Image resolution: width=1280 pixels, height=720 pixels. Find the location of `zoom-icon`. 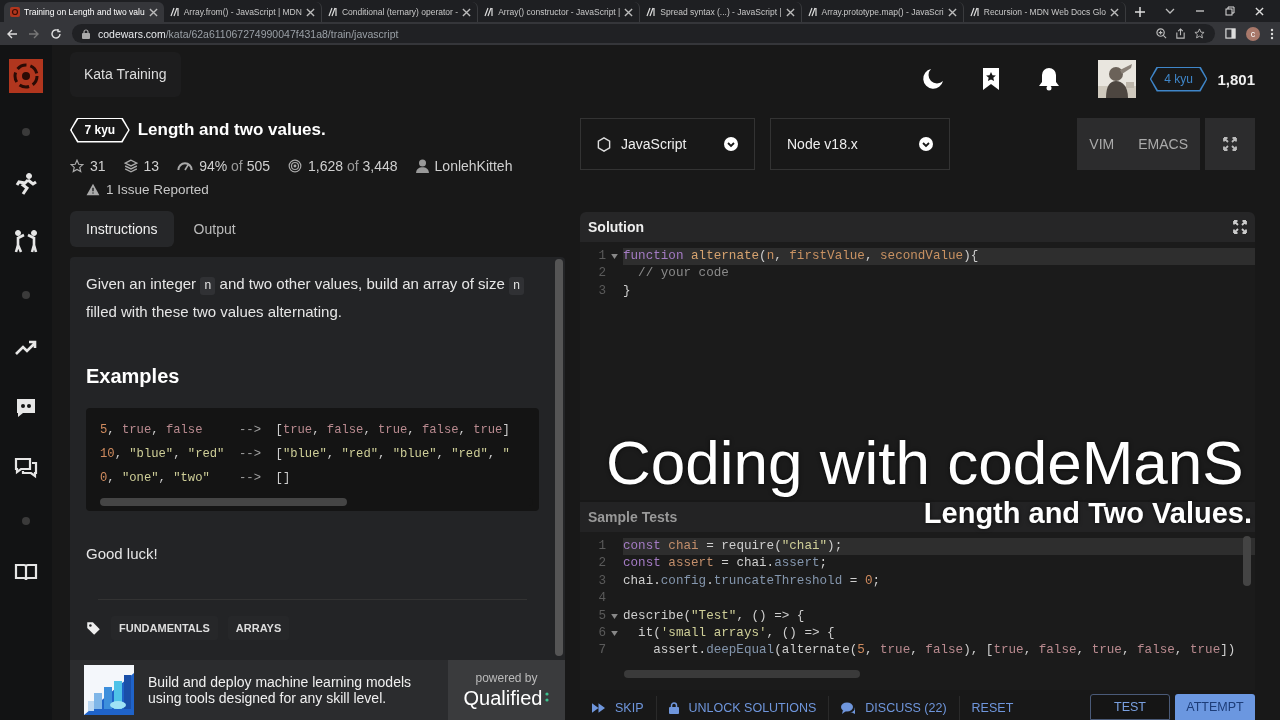

zoom-icon is located at coordinates (1161, 33).